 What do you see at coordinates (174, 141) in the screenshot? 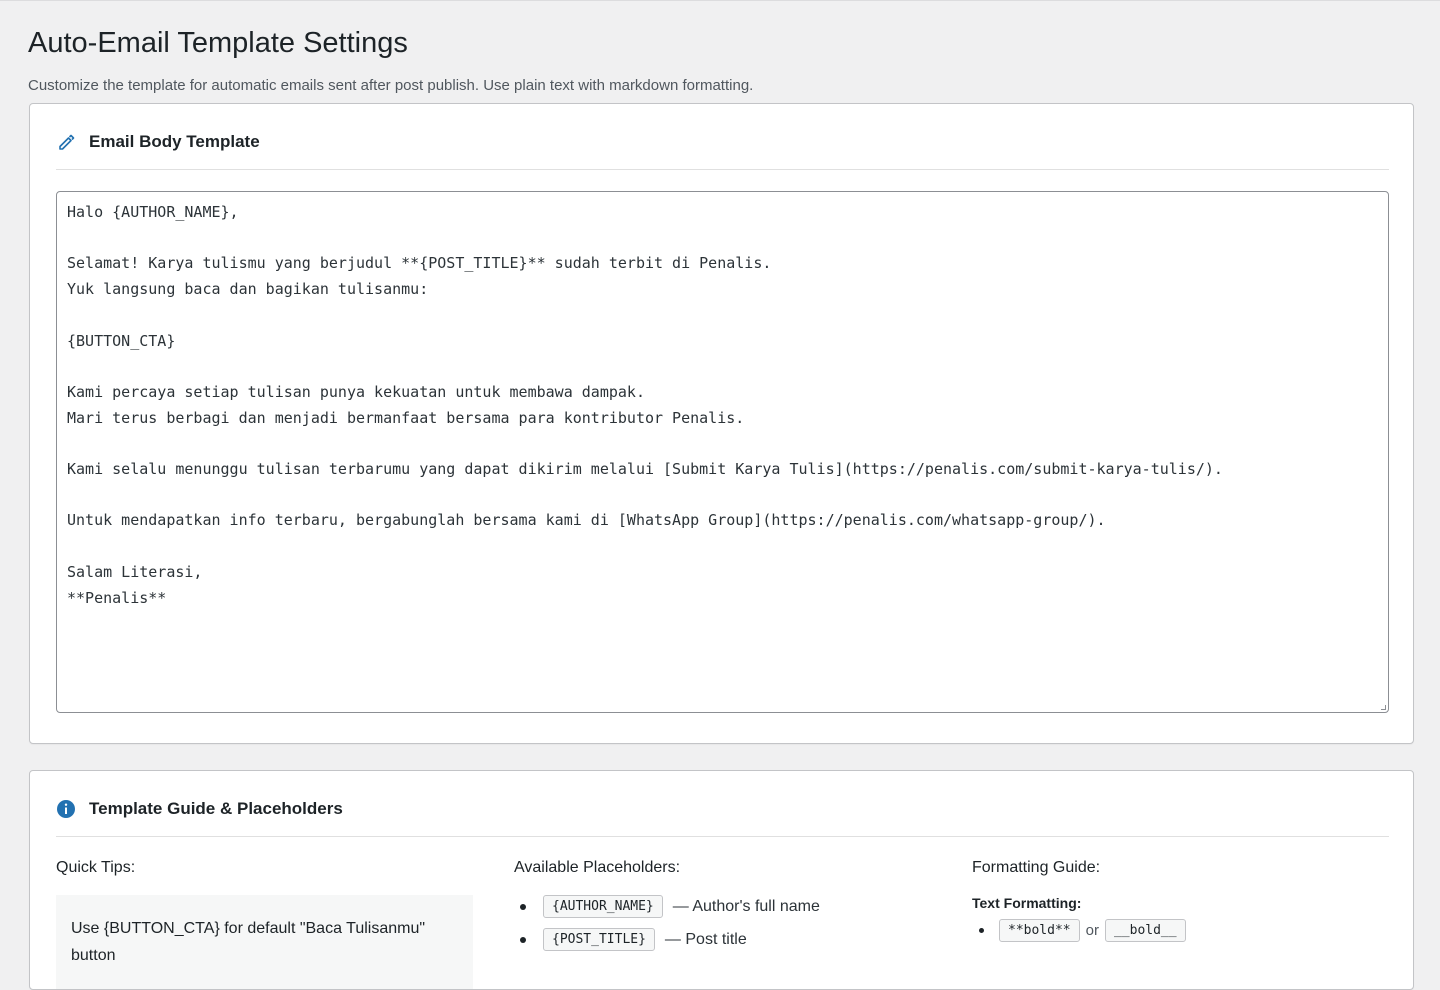
I see `email-body-card-title: Email Body Template` at bounding box center [174, 141].